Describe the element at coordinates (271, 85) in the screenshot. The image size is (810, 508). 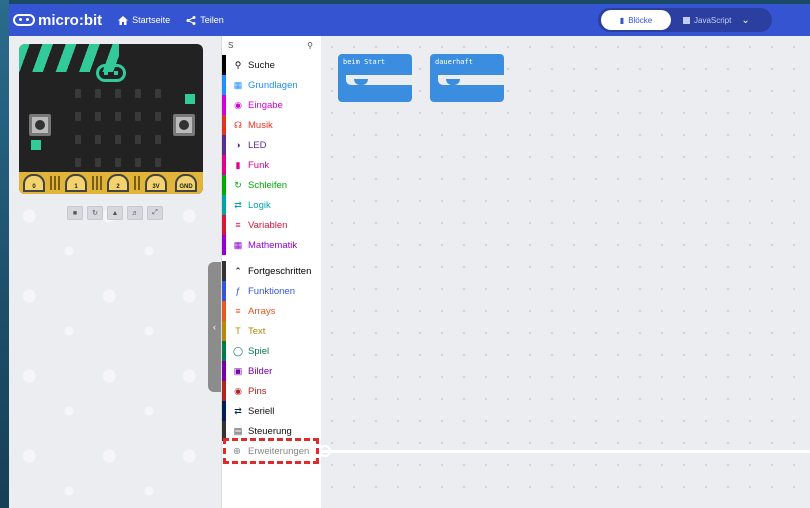
I see `category-grundlagen: ▦ Grundlagen` at that location.